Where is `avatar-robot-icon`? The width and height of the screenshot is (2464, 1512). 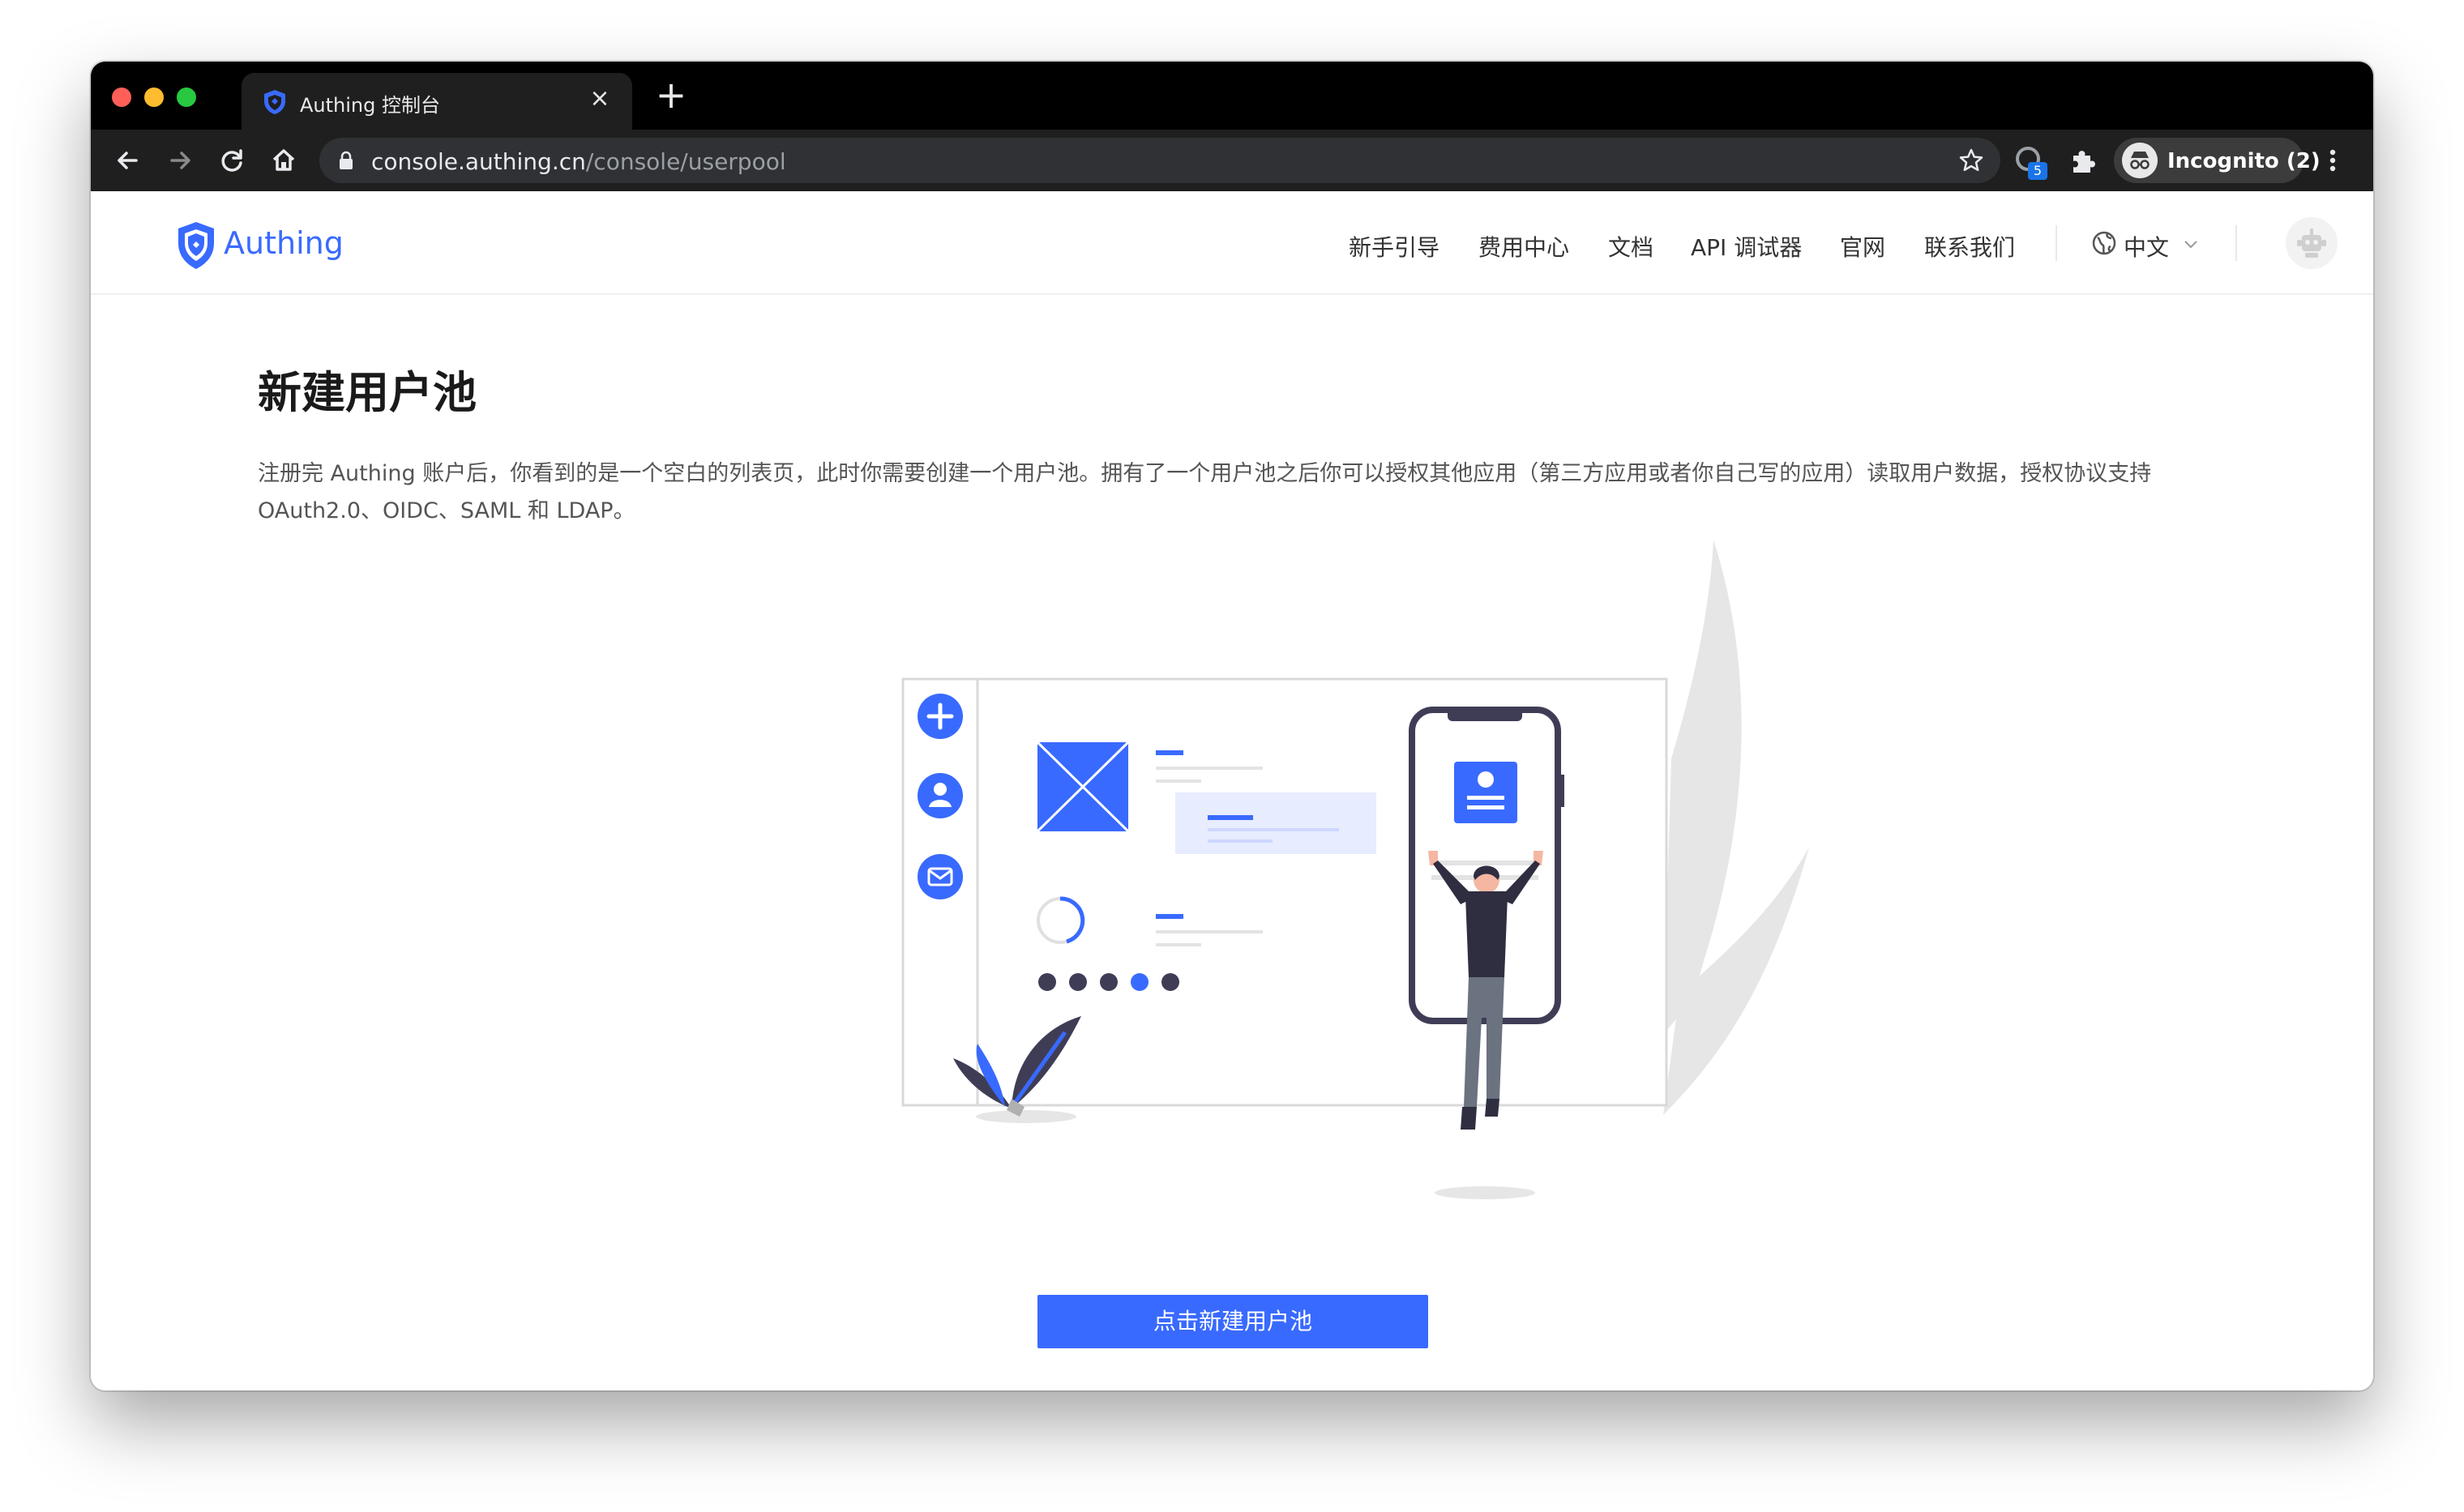 avatar-robot-icon is located at coordinates (2312, 243).